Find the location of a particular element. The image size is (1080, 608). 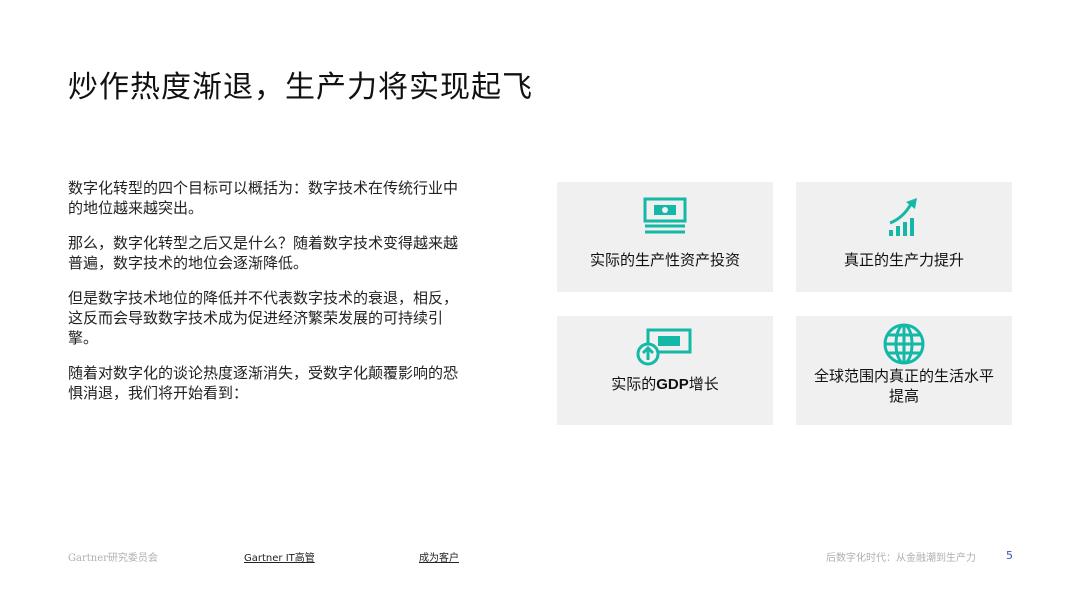

footer-report-title: 后数字化时代：从金融潮到生产力 is located at coordinates (901, 558).